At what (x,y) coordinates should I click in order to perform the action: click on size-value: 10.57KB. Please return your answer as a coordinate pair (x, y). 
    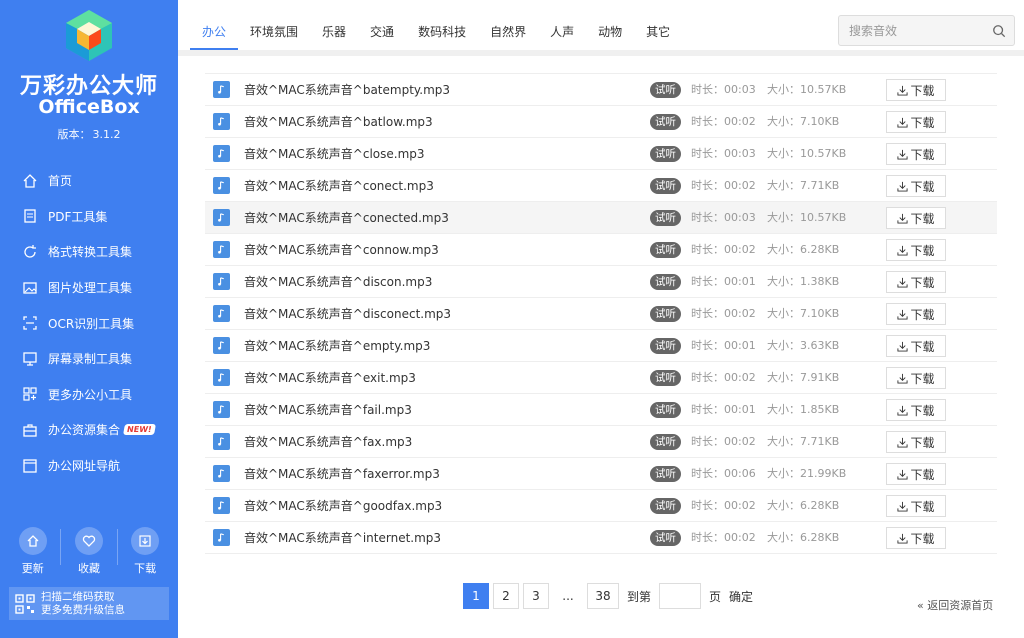
    Looking at the image, I should click on (823, 89).